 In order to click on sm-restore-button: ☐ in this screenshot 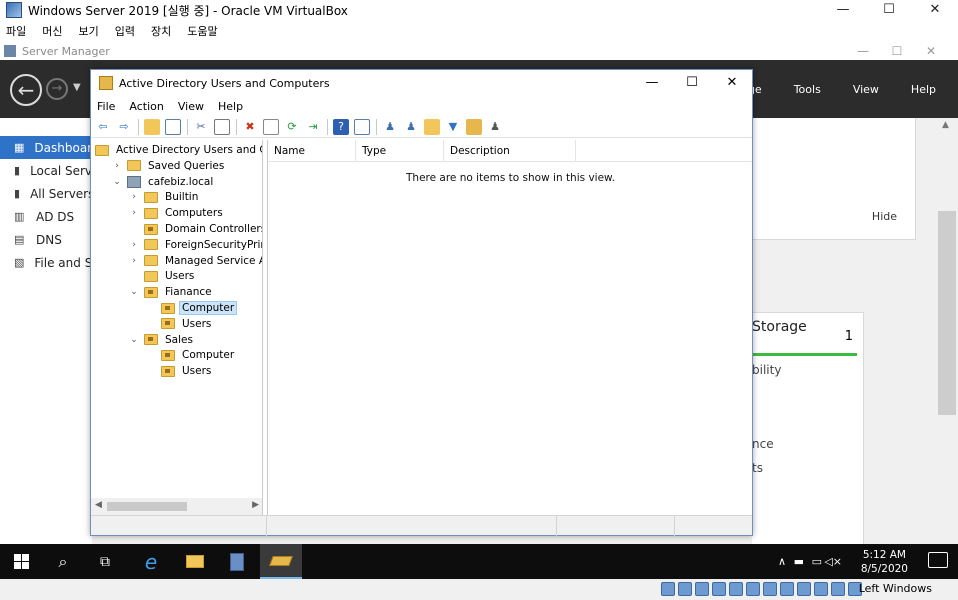, I will do `click(897, 51)`.